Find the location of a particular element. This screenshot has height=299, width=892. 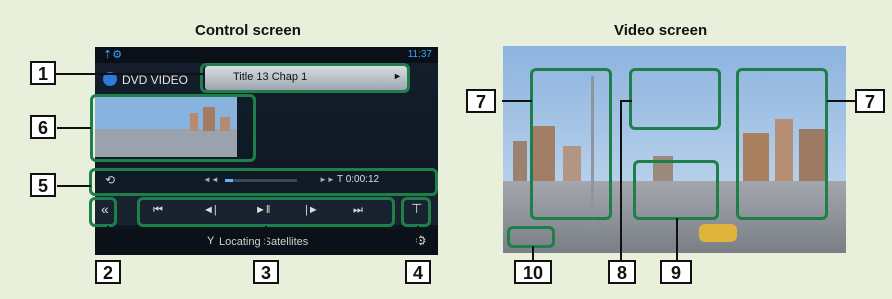

info-bar-callout is located at coordinates (263, 182).